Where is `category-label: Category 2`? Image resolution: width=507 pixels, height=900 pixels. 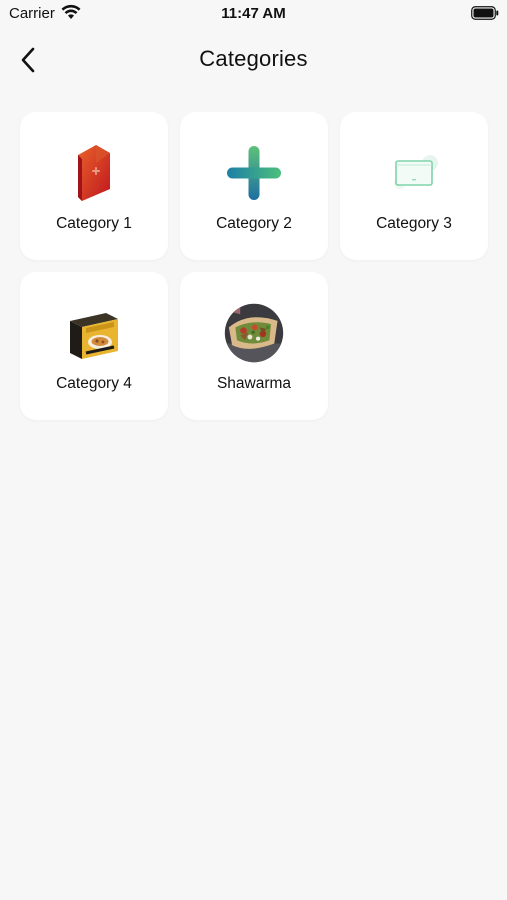
category-label: Category 2 is located at coordinates (254, 223).